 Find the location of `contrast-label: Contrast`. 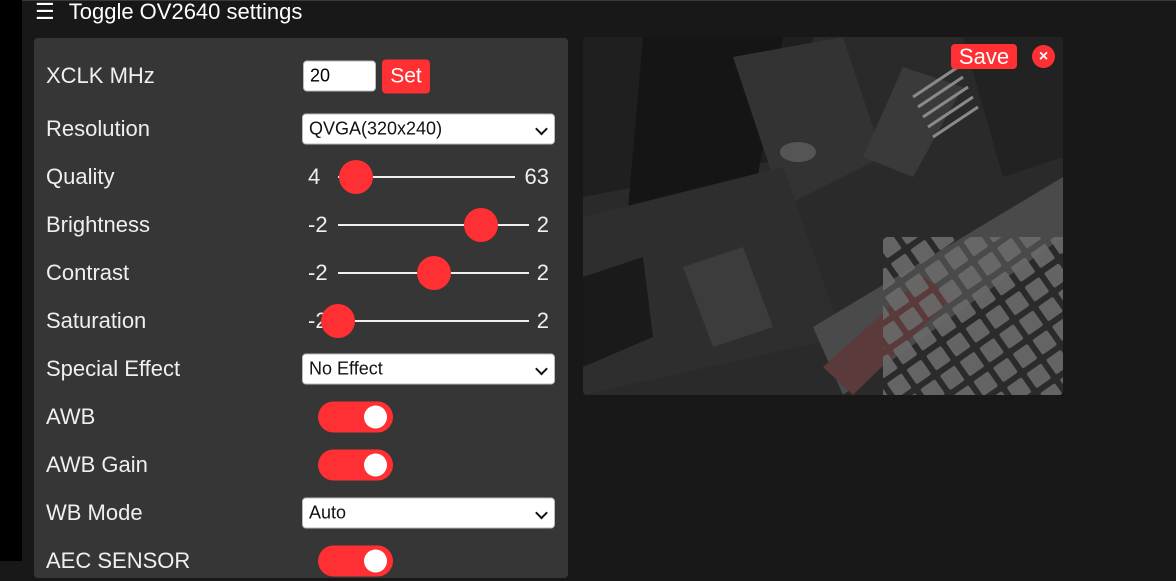

contrast-label: Contrast is located at coordinates (88, 272).